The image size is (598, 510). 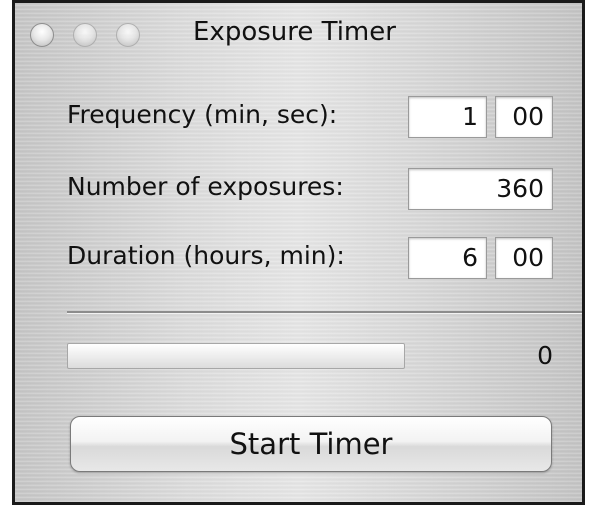 I want to click on window-title: Exposure Timer, so click(x=294, y=32).